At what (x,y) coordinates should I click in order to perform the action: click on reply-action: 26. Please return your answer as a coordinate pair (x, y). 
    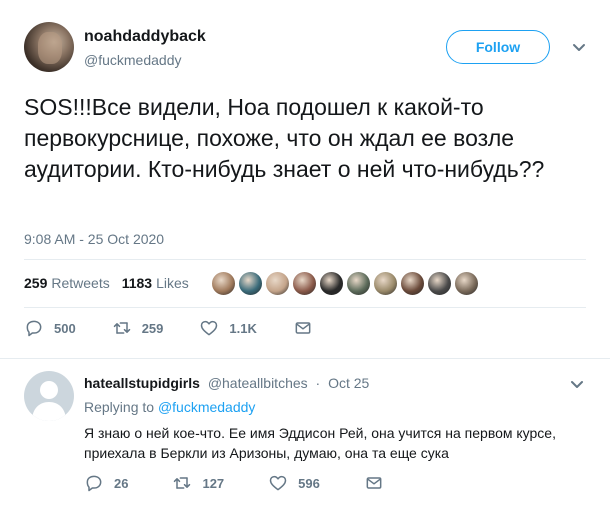
    Looking at the image, I should click on (106, 483).